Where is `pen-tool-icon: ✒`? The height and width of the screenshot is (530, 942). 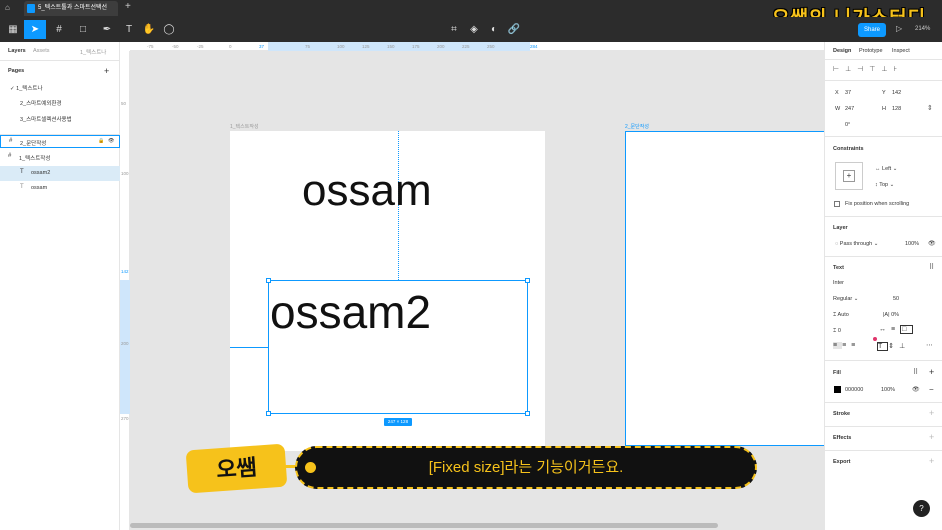
pen-tool-icon: ✒ is located at coordinates (107, 29).